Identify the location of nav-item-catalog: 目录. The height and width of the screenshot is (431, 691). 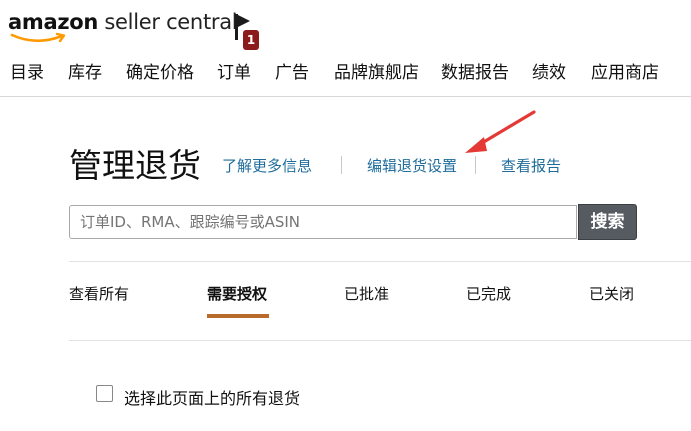
(27, 70).